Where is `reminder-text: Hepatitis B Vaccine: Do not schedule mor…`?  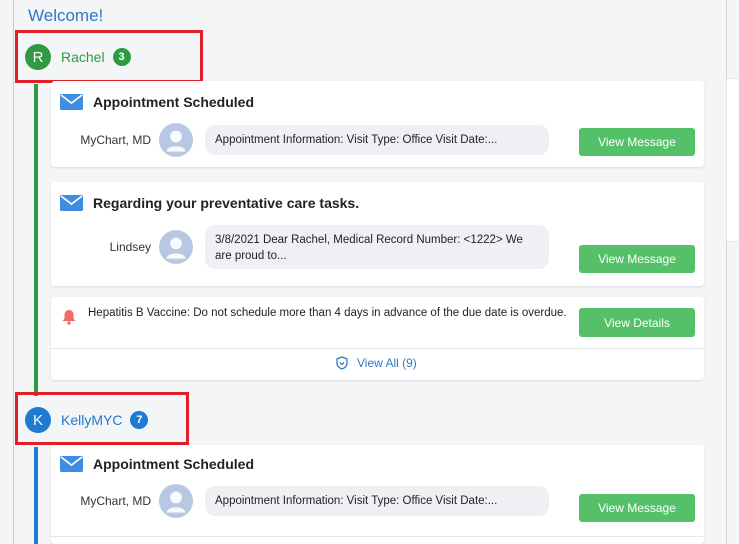 reminder-text: Hepatitis B Vaccine: Do not schedule mor… is located at coordinates (327, 313).